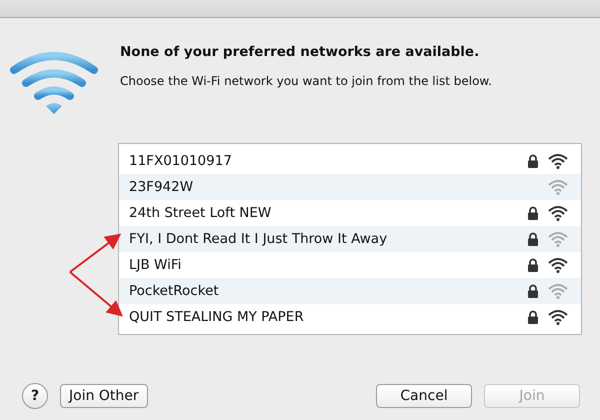  What do you see at coordinates (35, 396) in the screenshot?
I see `help-button: ?` at bounding box center [35, 396].